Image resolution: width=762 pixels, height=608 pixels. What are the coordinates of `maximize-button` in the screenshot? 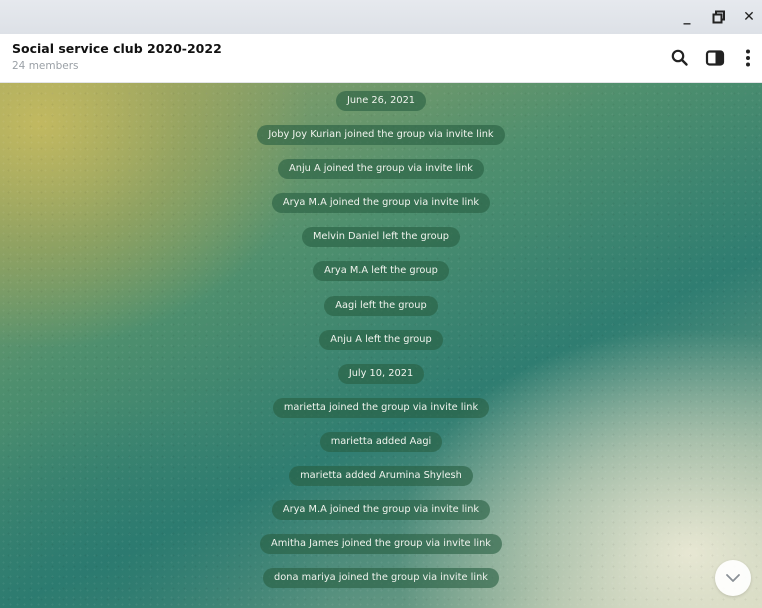 It's located at (719, 17).